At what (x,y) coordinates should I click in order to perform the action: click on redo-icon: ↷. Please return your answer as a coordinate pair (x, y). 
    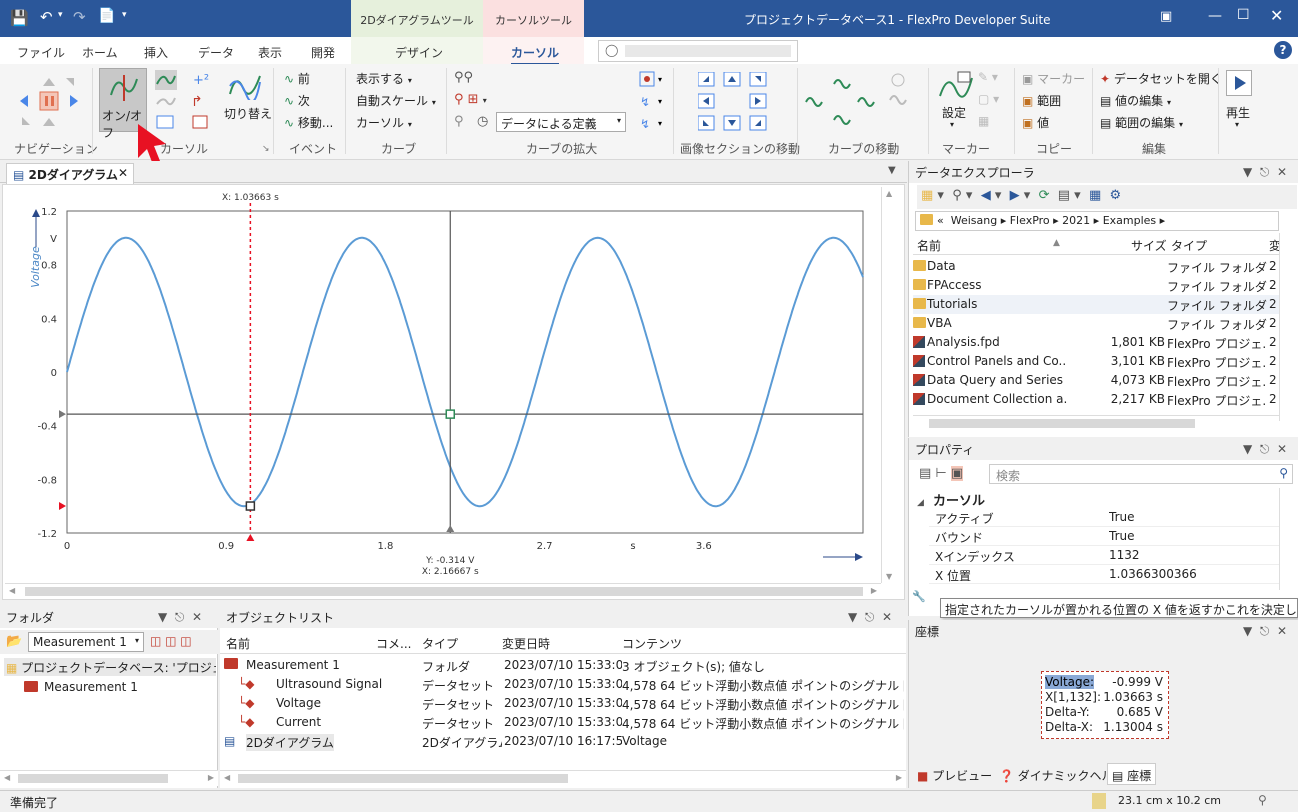
    Looking at the image, I should click on (79, 17).